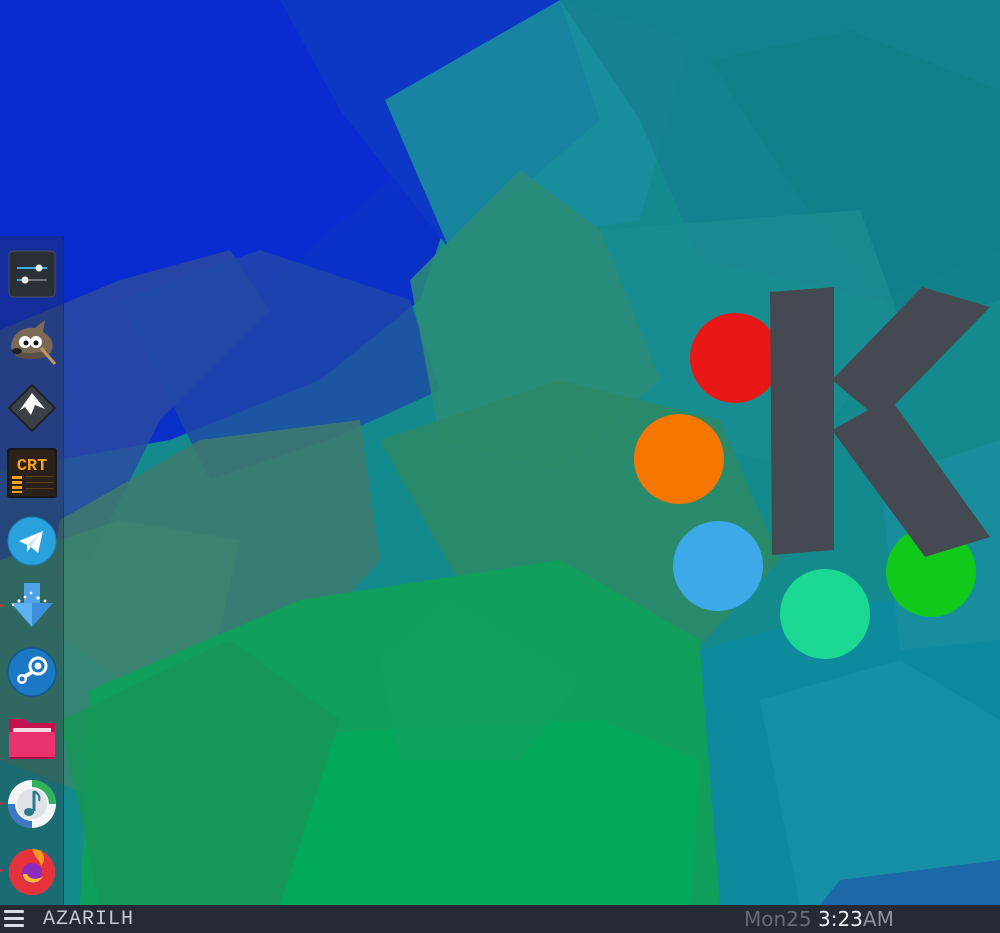 The width and height of the screenshot is (1000, 933). I want to click on folder-icon, so click(32, 739).